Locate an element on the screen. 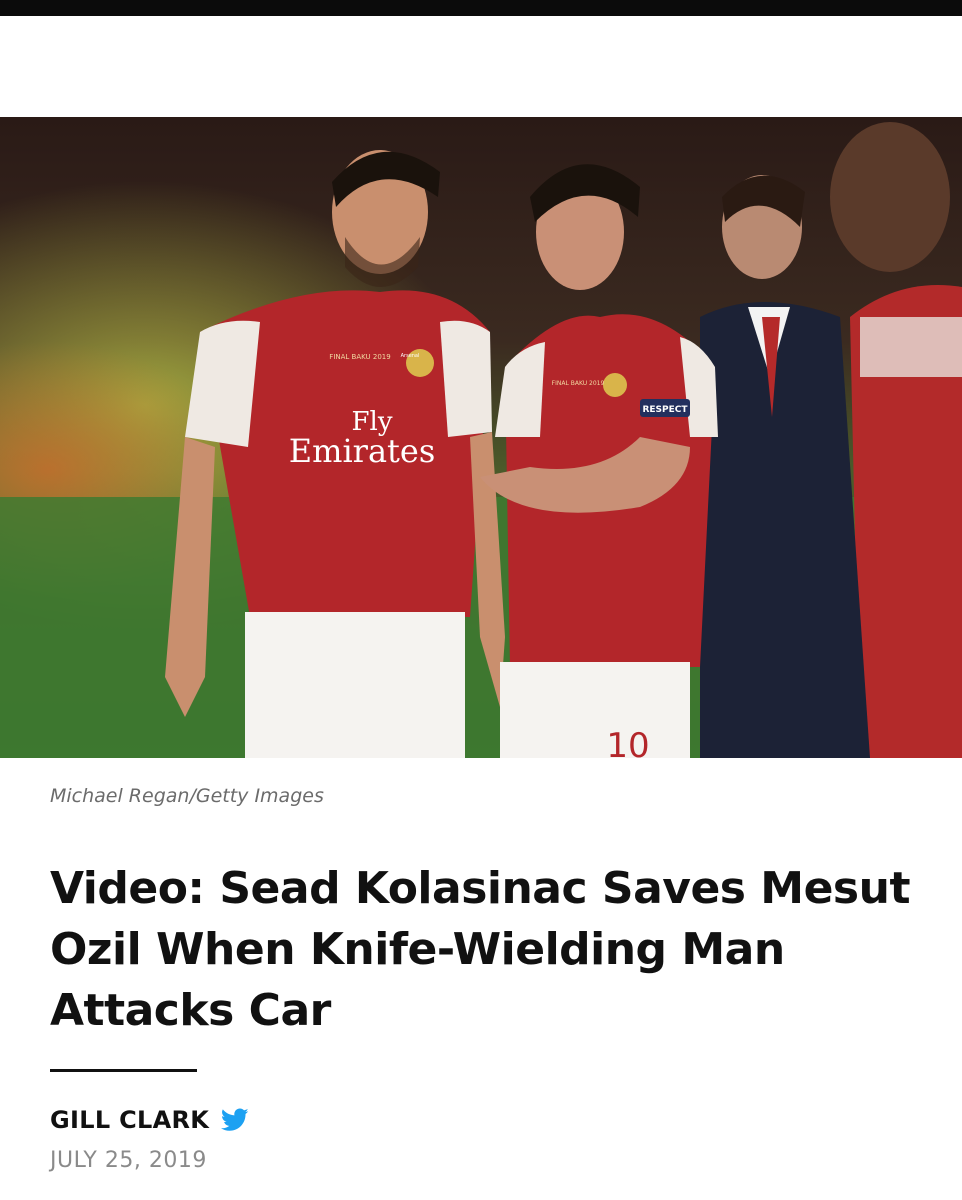  crest-label: Arsenal is located at coordinates (410, 356).